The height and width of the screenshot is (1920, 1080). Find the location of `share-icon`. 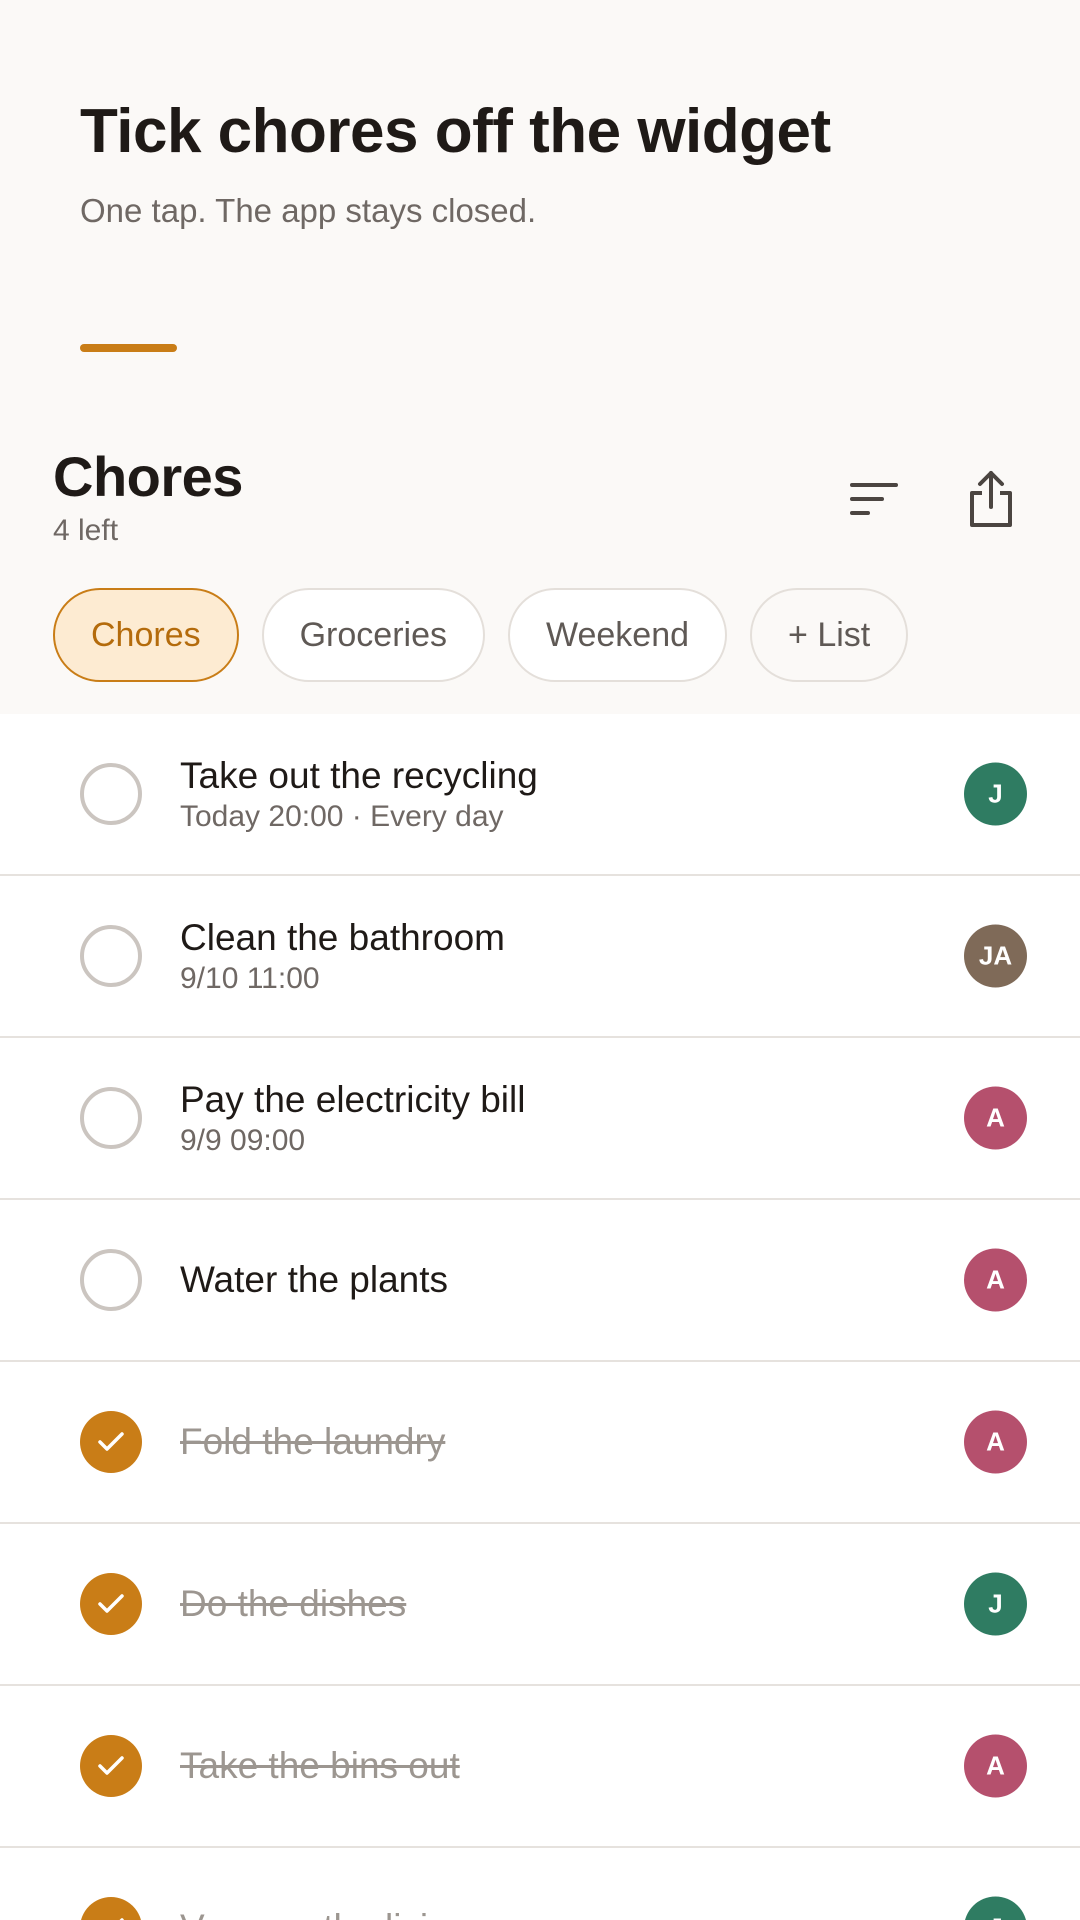

share-icon is located at coordinates (991, 499).